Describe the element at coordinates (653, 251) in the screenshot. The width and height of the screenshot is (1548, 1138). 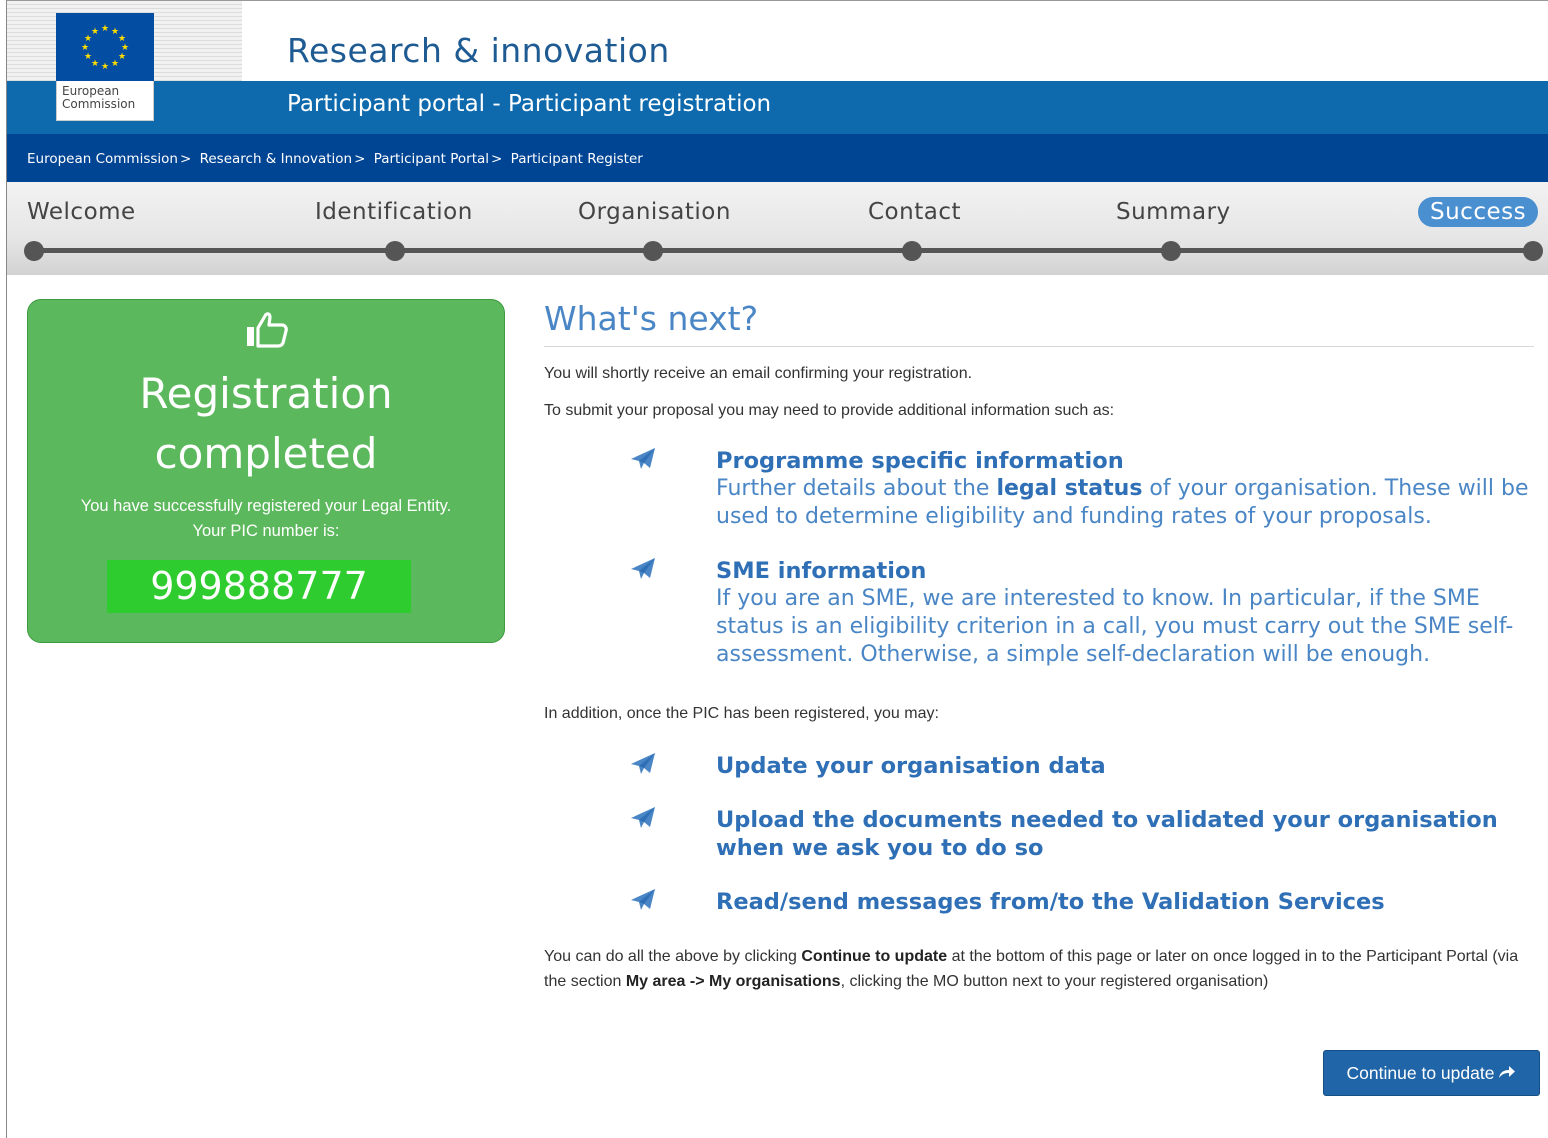
I see `step-dot-organisation` at that location.